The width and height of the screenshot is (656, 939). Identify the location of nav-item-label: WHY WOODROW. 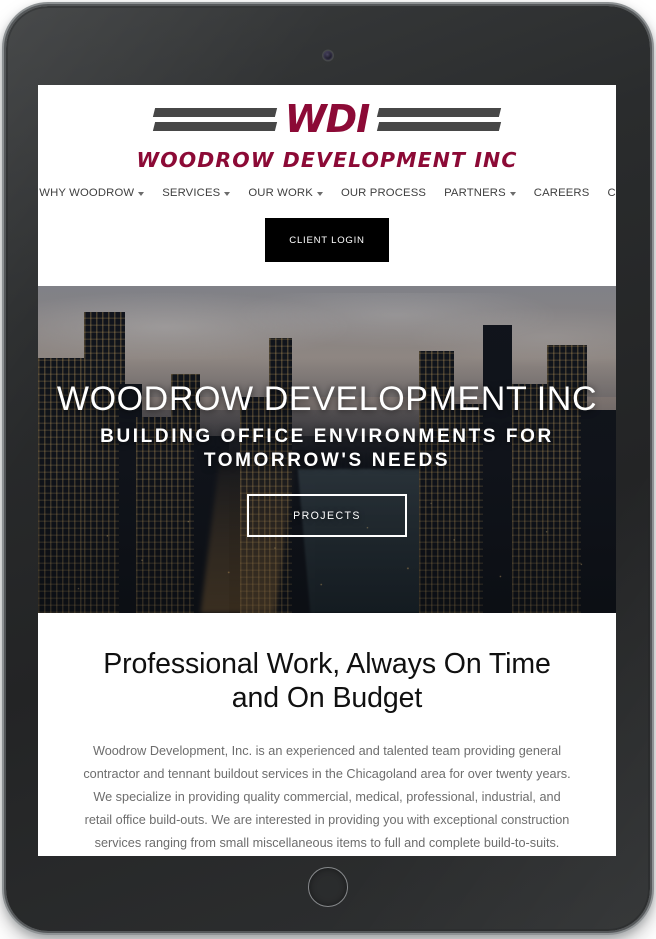
(87, 193).